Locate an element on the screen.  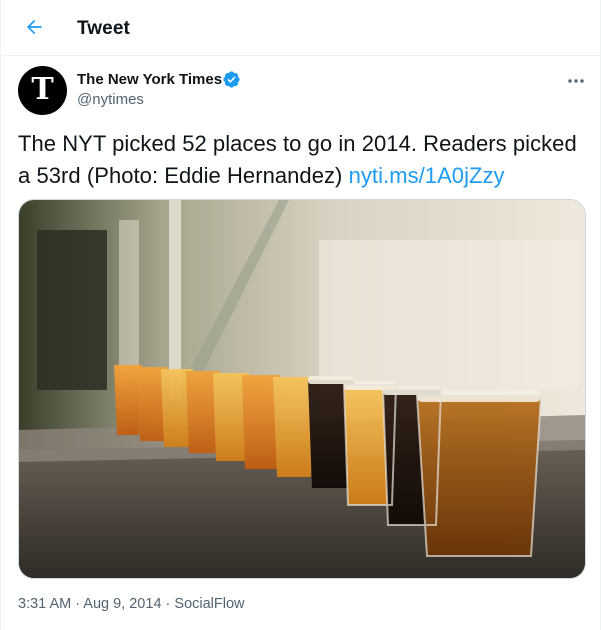
tweet-date: Aug 9, 2014 is located at coordinates (122, 604).